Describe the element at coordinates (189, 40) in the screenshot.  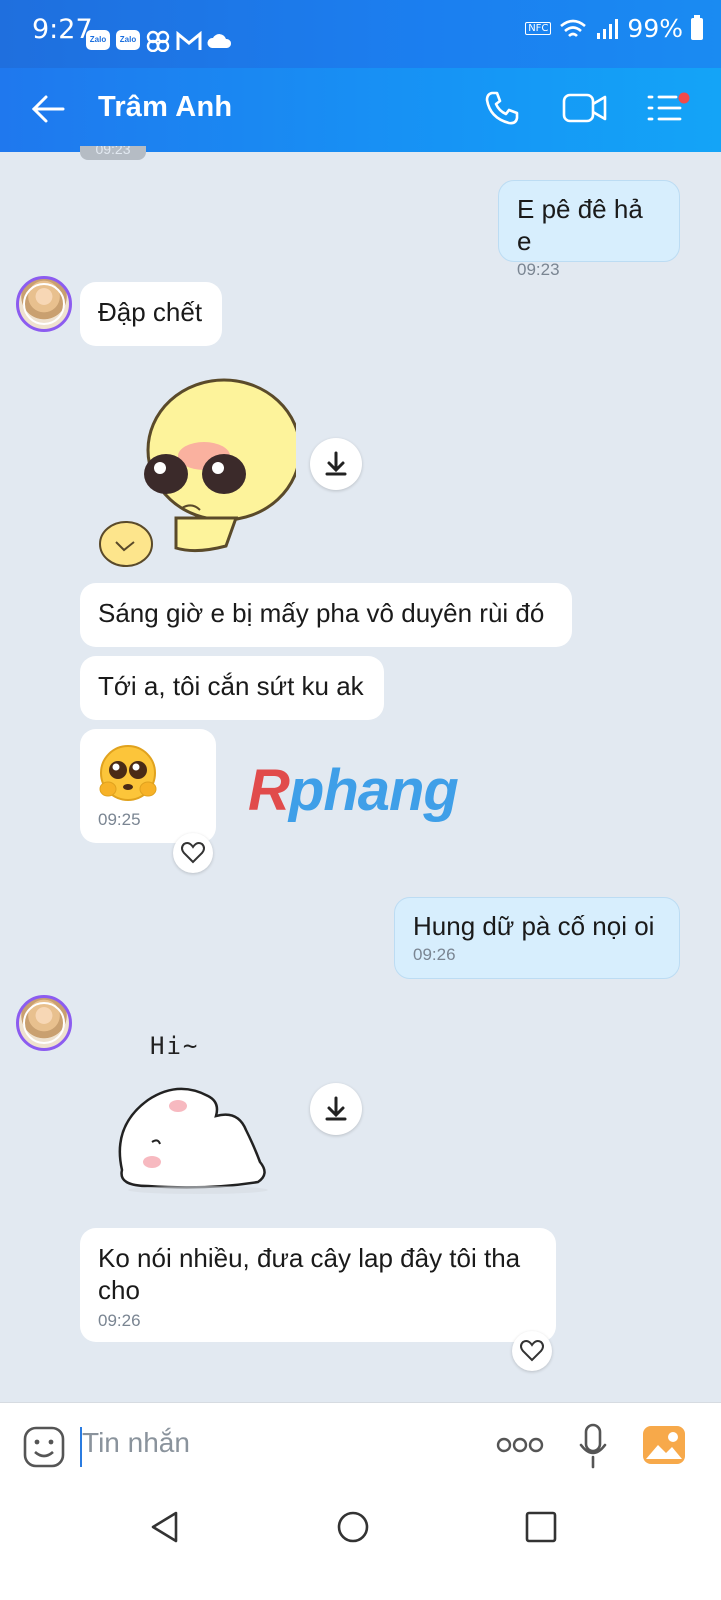
I see `gmail-icon` at that location.